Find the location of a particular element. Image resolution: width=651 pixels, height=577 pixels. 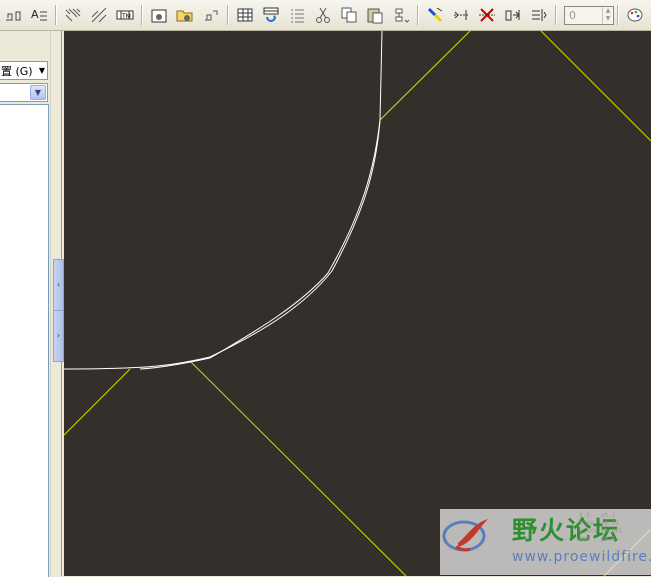

spinner-down-icon: ▼ is located at coordinates (607, 19).